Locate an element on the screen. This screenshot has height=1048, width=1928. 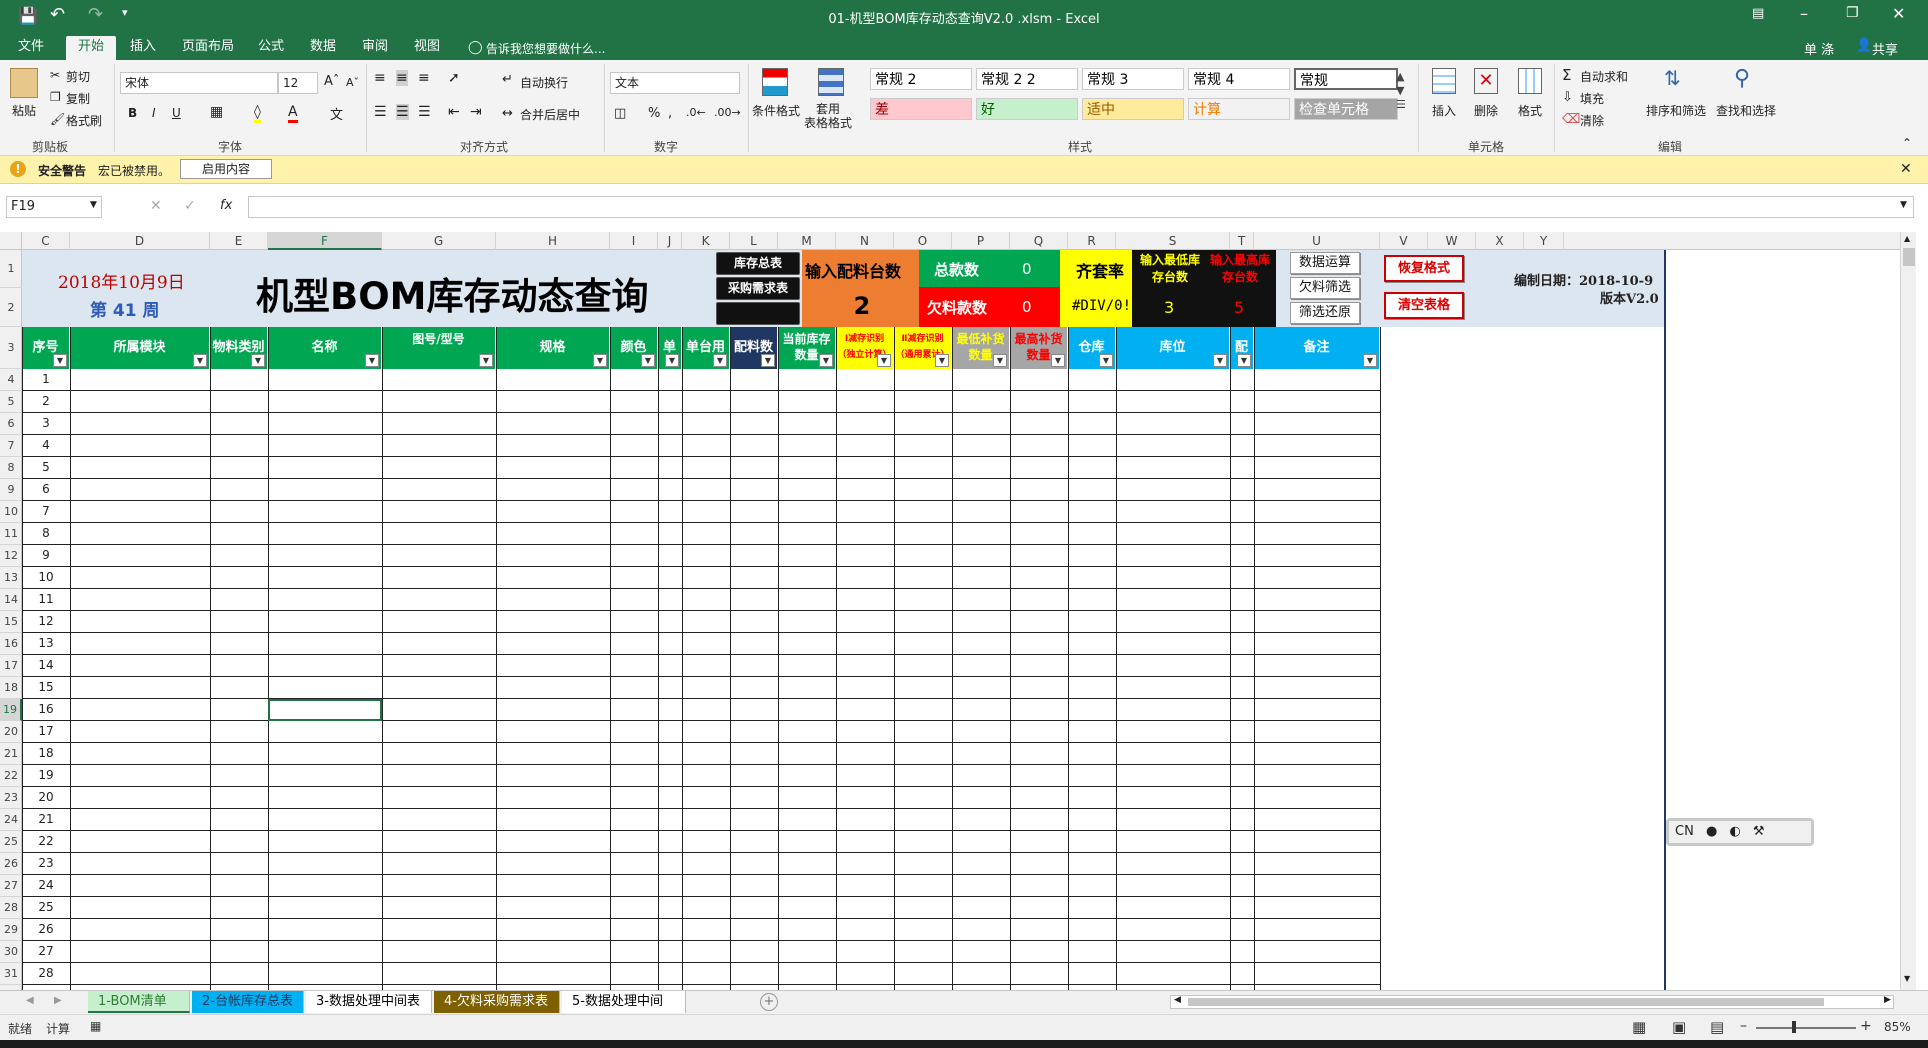
align-right-icon: ☰ is located at coordinates (424, 112).